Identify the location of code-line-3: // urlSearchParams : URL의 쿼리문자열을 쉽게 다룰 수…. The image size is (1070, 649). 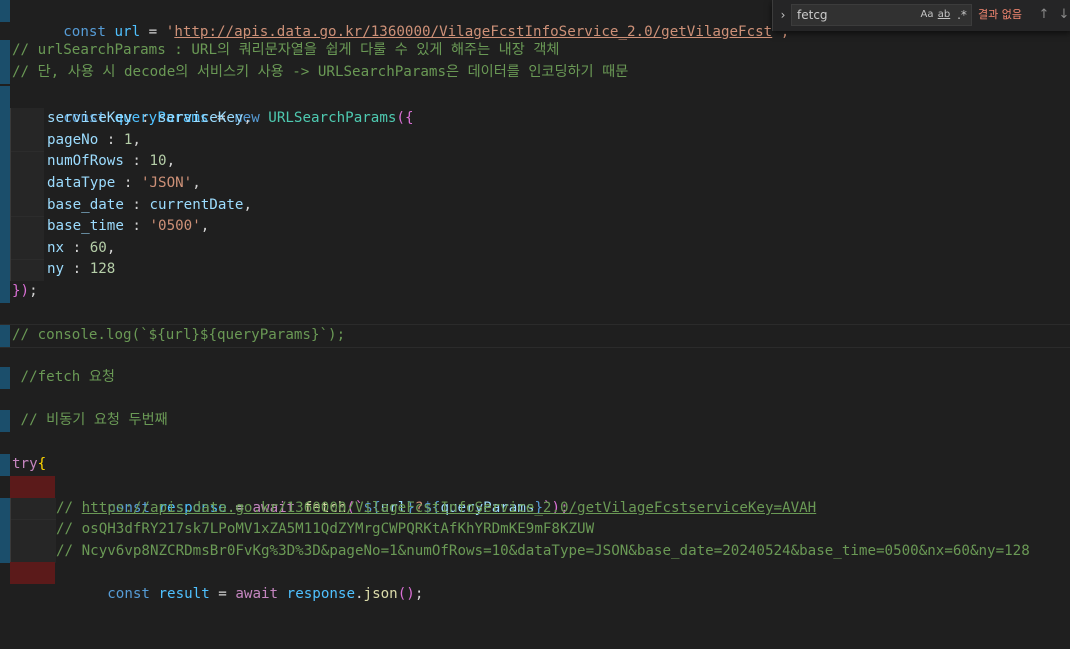
(535, 51).